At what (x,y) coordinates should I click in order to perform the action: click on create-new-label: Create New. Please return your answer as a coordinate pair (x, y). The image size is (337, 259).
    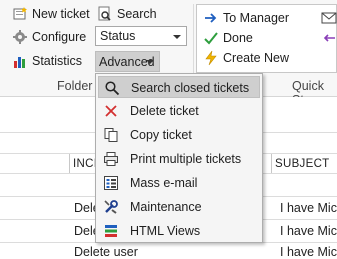
    Looking at the image, I should click on (256, 58).